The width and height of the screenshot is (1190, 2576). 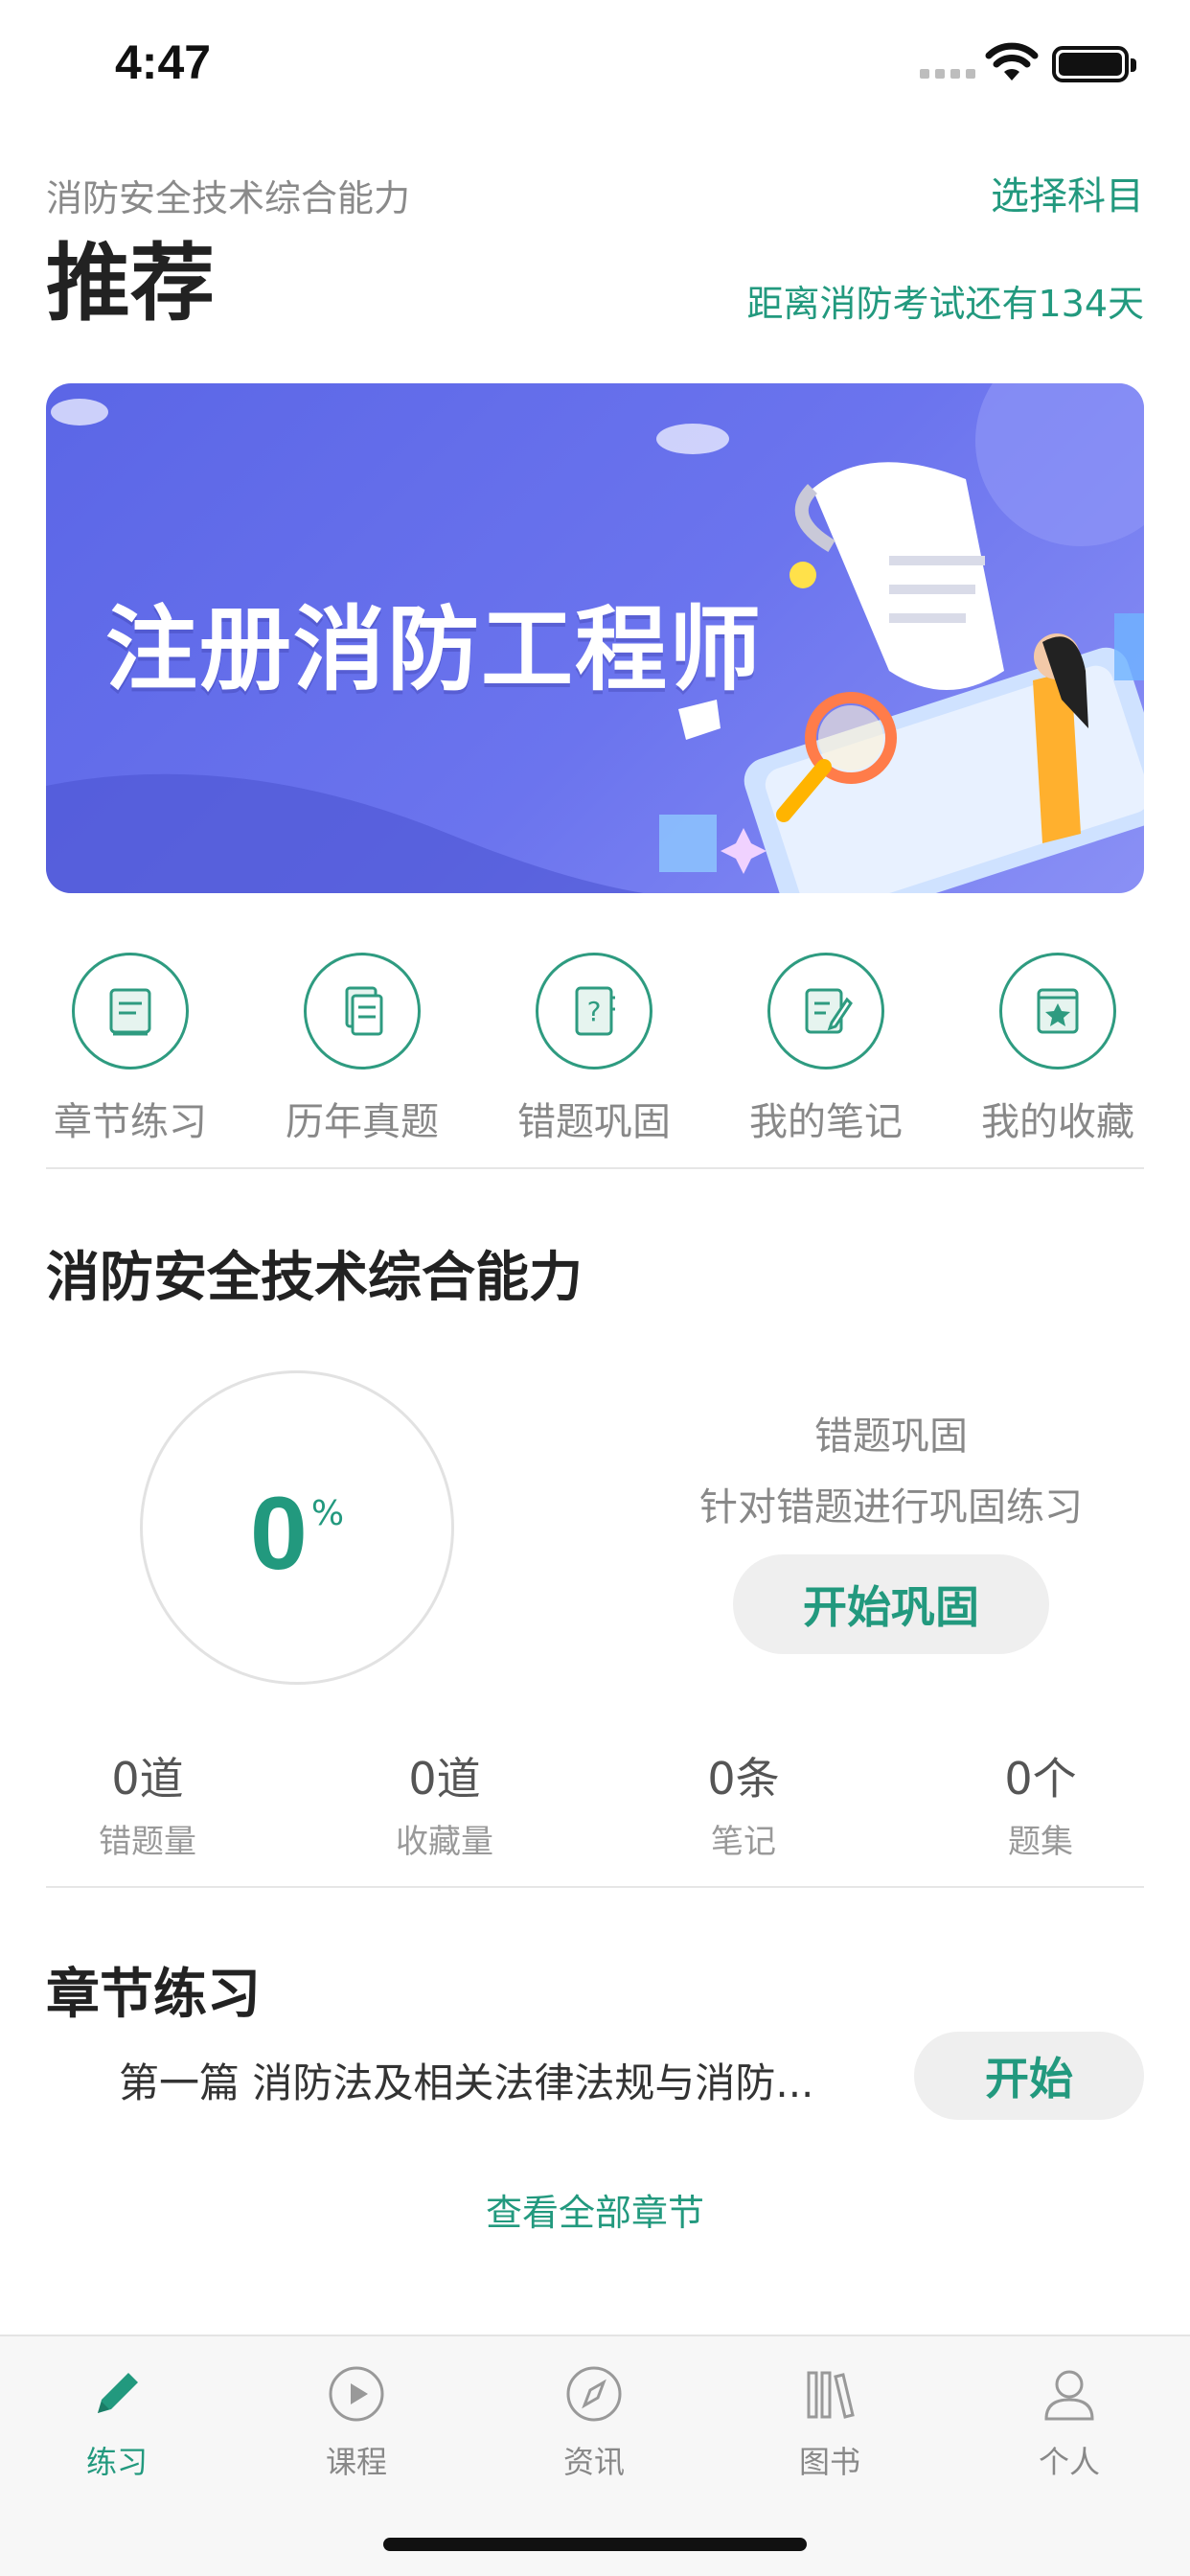 What do you see at coordinates (117, 2393) in the screenshot?
I see `pencil-icon` at bounding box center [117, 2393].